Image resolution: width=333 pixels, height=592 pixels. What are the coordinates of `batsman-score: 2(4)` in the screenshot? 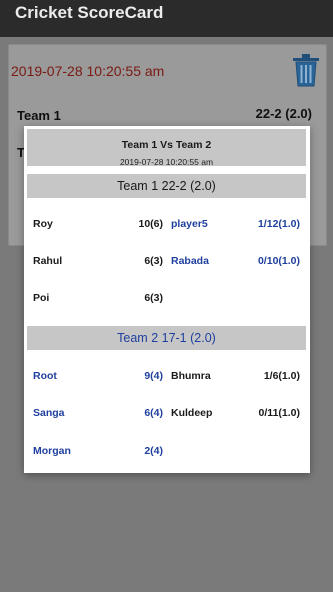 It's located at (153, 451).